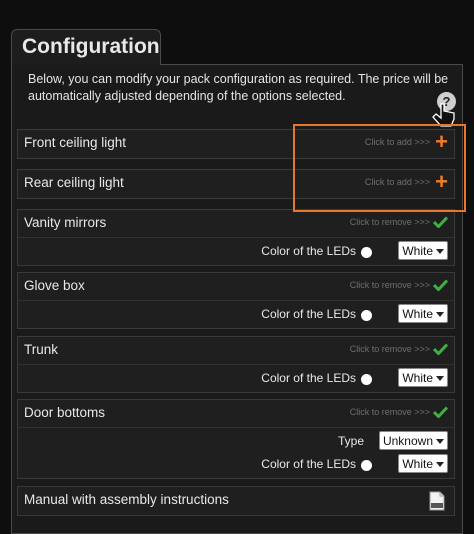  Describe the element at coordinates (236, 184) in the screenshot. I see `option-rear-ceiling-light: Rear ceiling light Click to add >>> +` at that location.